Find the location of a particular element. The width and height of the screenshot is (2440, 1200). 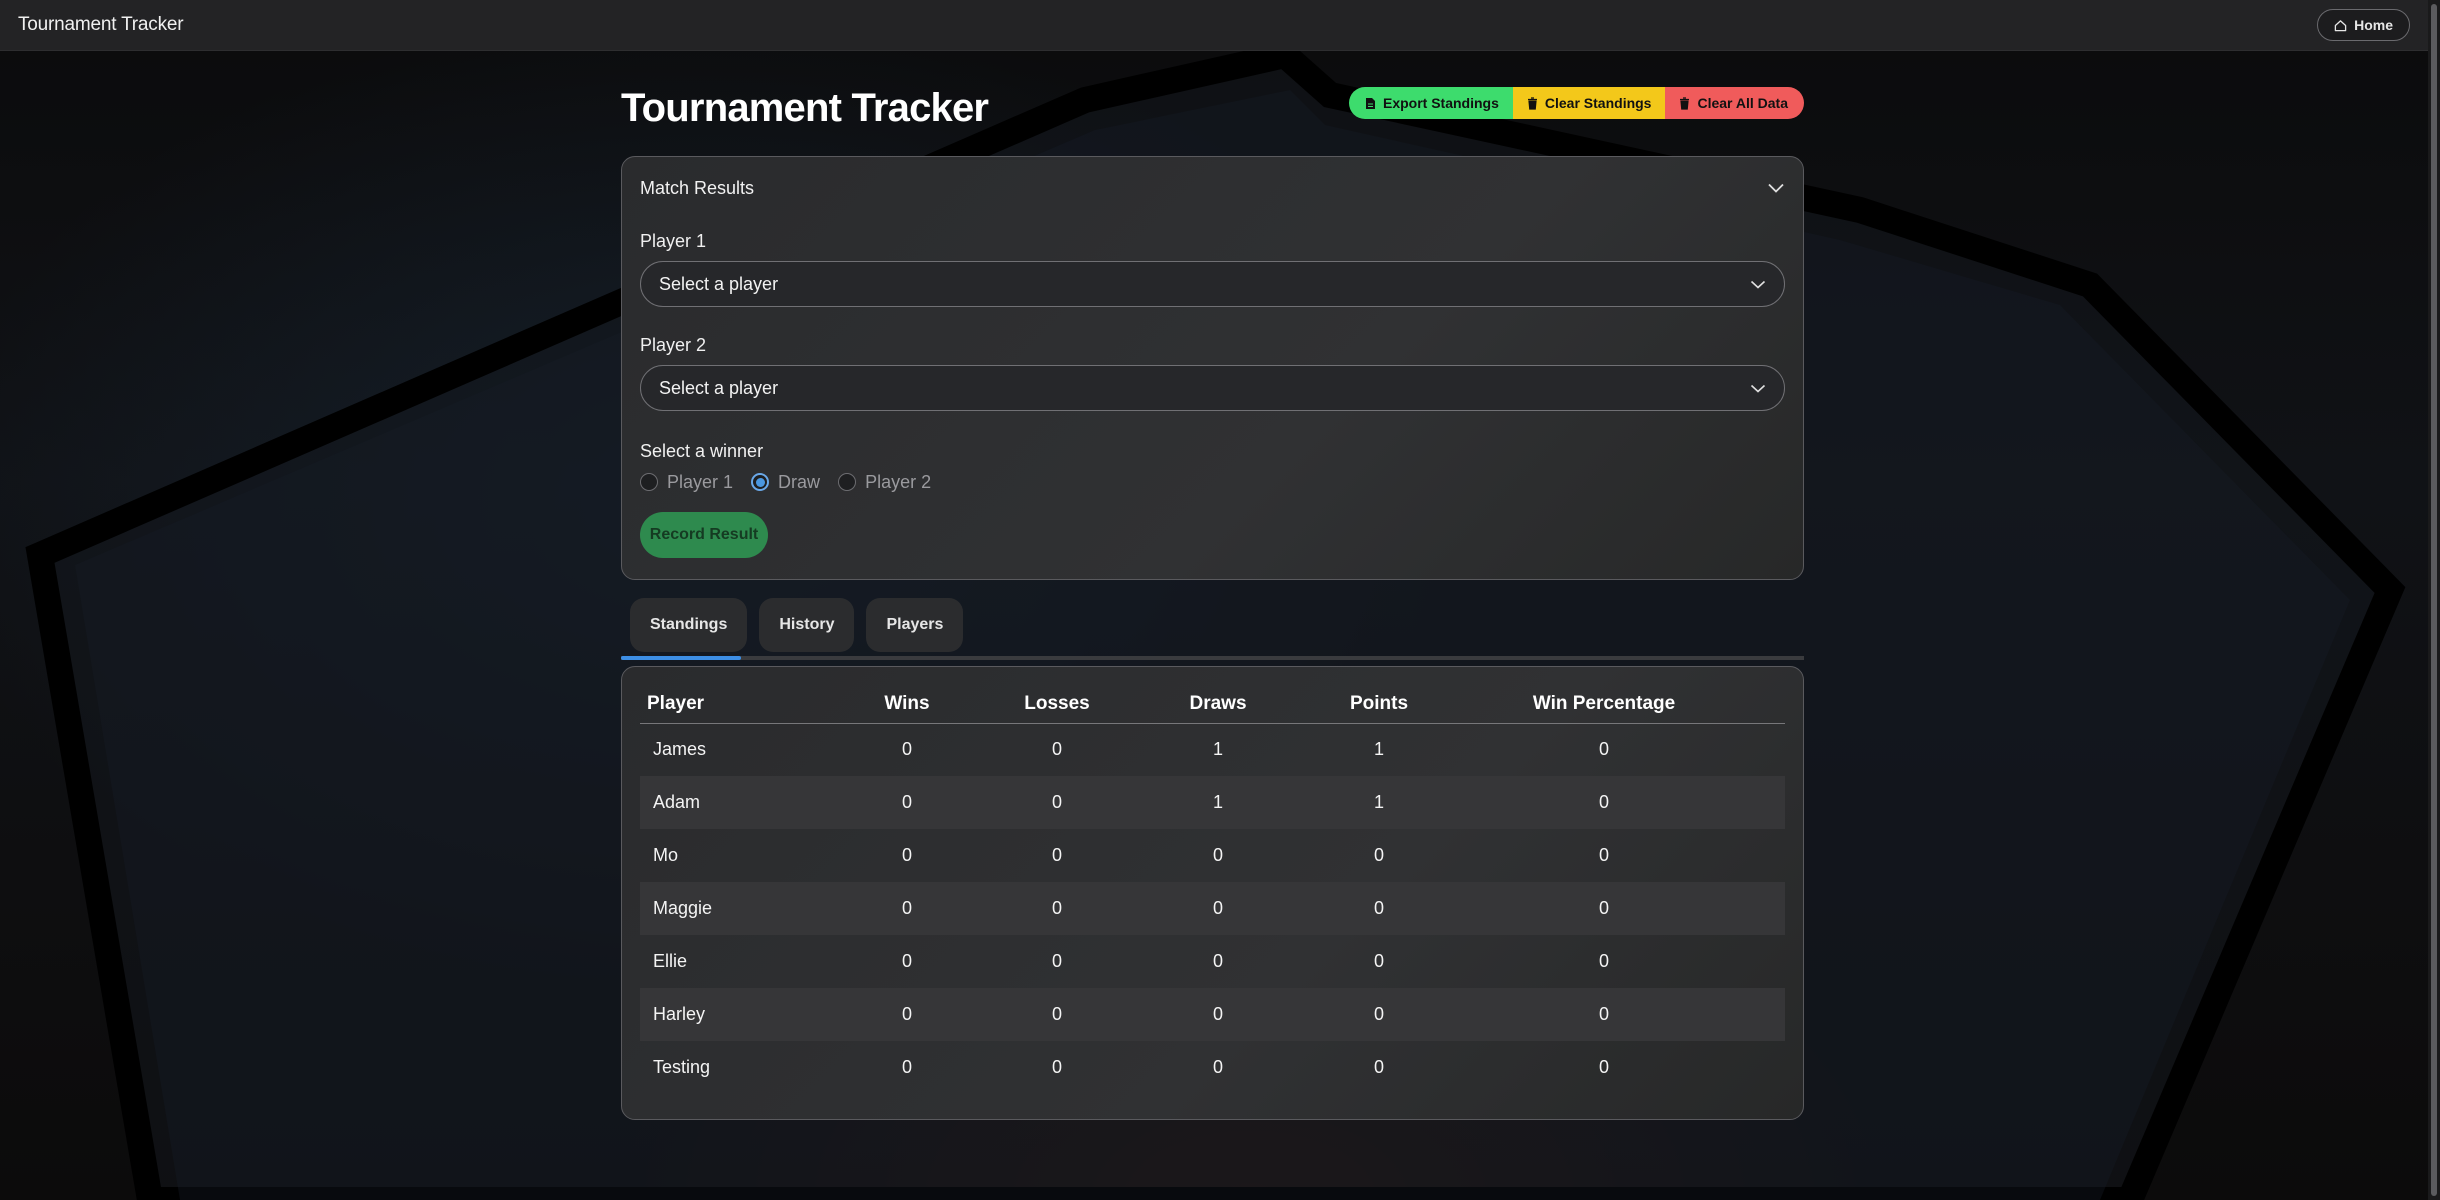

home-icon is located at coordinates (2340, 25).